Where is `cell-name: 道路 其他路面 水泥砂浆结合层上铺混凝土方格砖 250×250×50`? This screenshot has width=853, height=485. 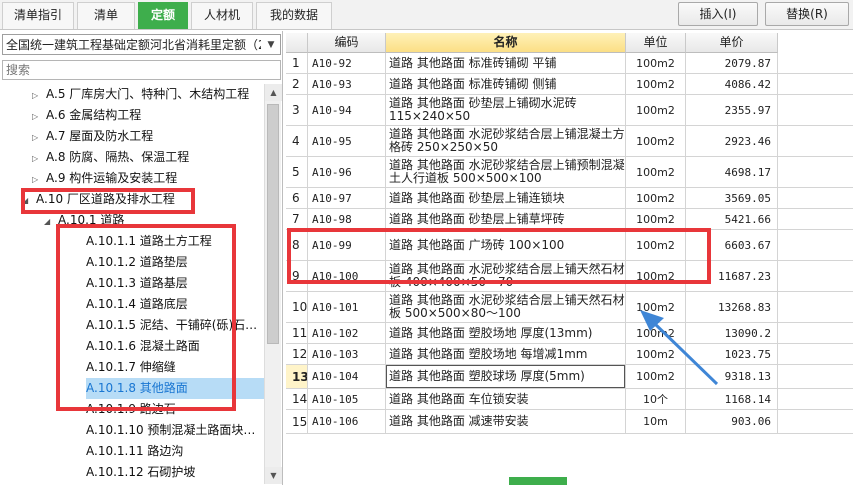
cell-name: 道路 其他路面 水泥砂浆结合层上铺混凝土方格砖 250×250×50 is located at coordinates (506, 141).